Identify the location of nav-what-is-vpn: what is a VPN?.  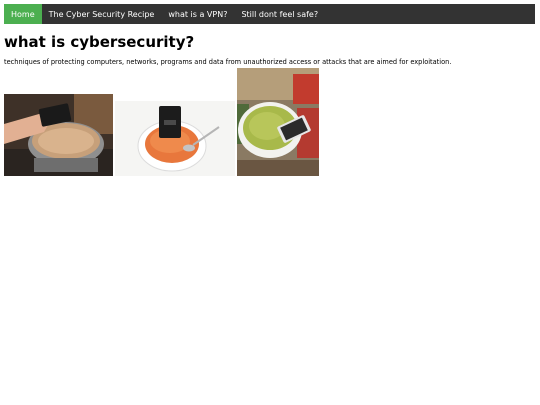
(197, 14).